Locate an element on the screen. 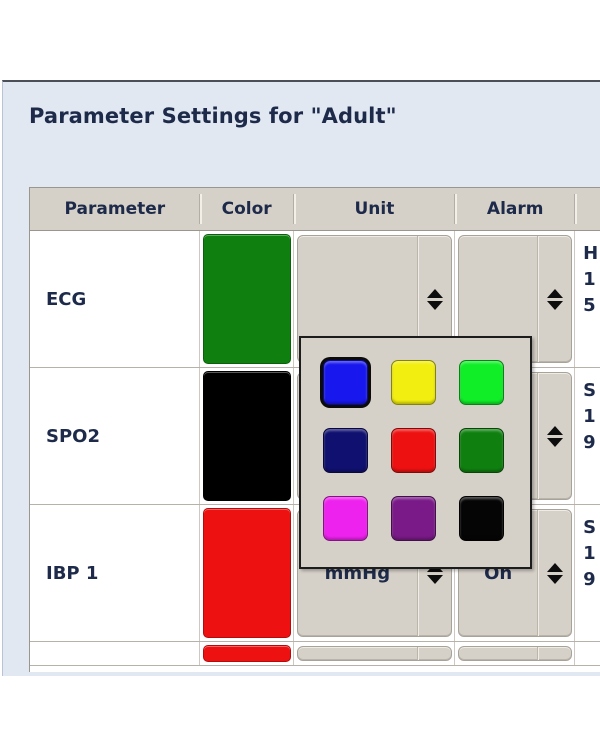 The height and width of the screenshot is (752, 600). color-option-red is located at coordinates (413, 450).